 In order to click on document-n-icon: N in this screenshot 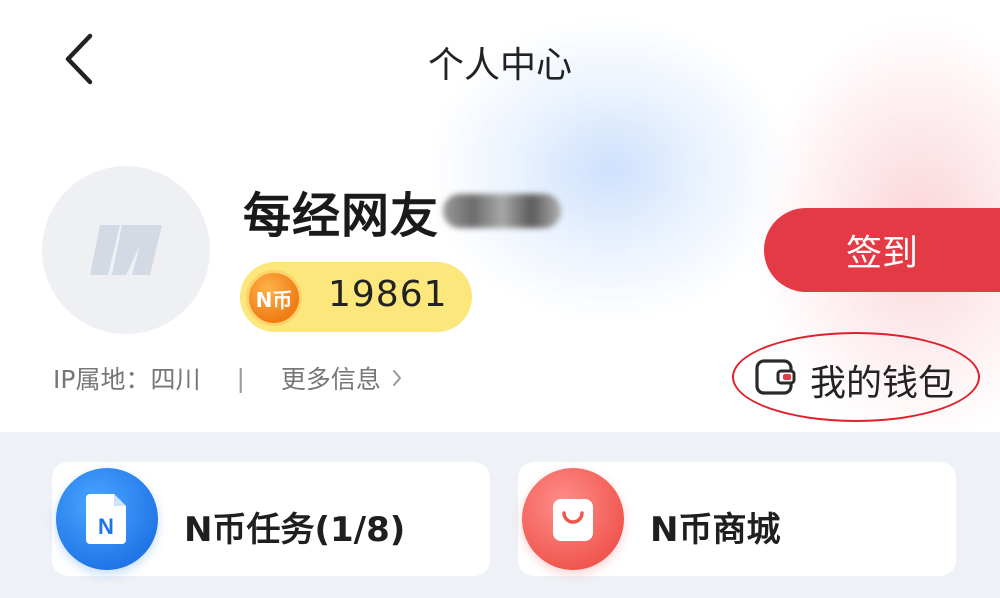, I will do `click(107, 519)`.